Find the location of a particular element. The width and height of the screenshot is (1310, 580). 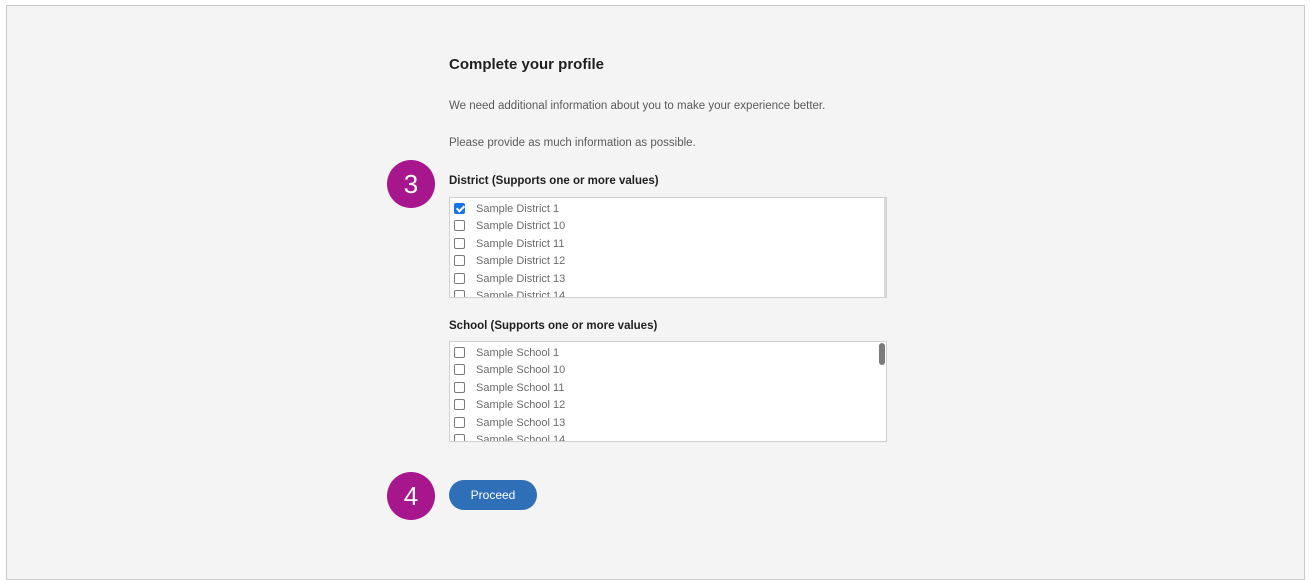

district-option: Sample District 14 is located at coordinates (510, 292).